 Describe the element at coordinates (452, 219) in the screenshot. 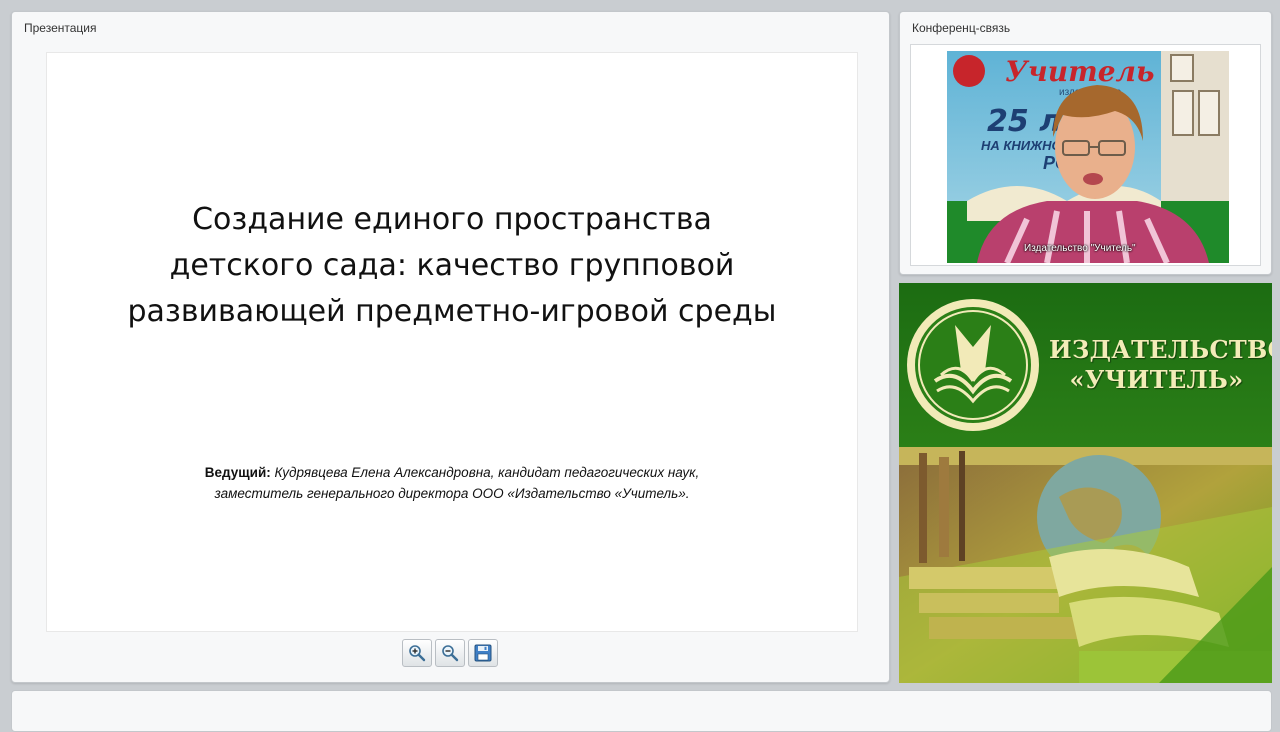

I see `slide-title-line: Создание единого пространства` at that location.